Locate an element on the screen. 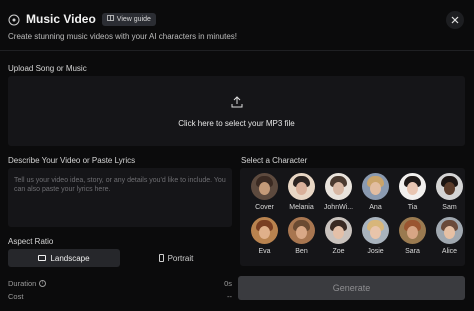 The width and height of the screenshot is (474, 311). view-guide-label: View guide is located at coordinates (133, 19).